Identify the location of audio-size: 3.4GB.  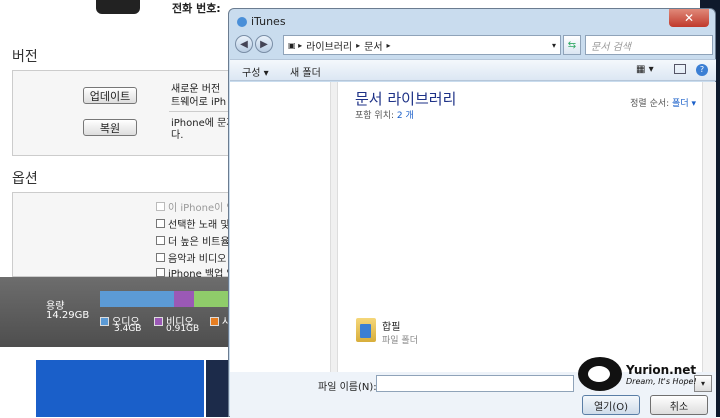
(128, 329).